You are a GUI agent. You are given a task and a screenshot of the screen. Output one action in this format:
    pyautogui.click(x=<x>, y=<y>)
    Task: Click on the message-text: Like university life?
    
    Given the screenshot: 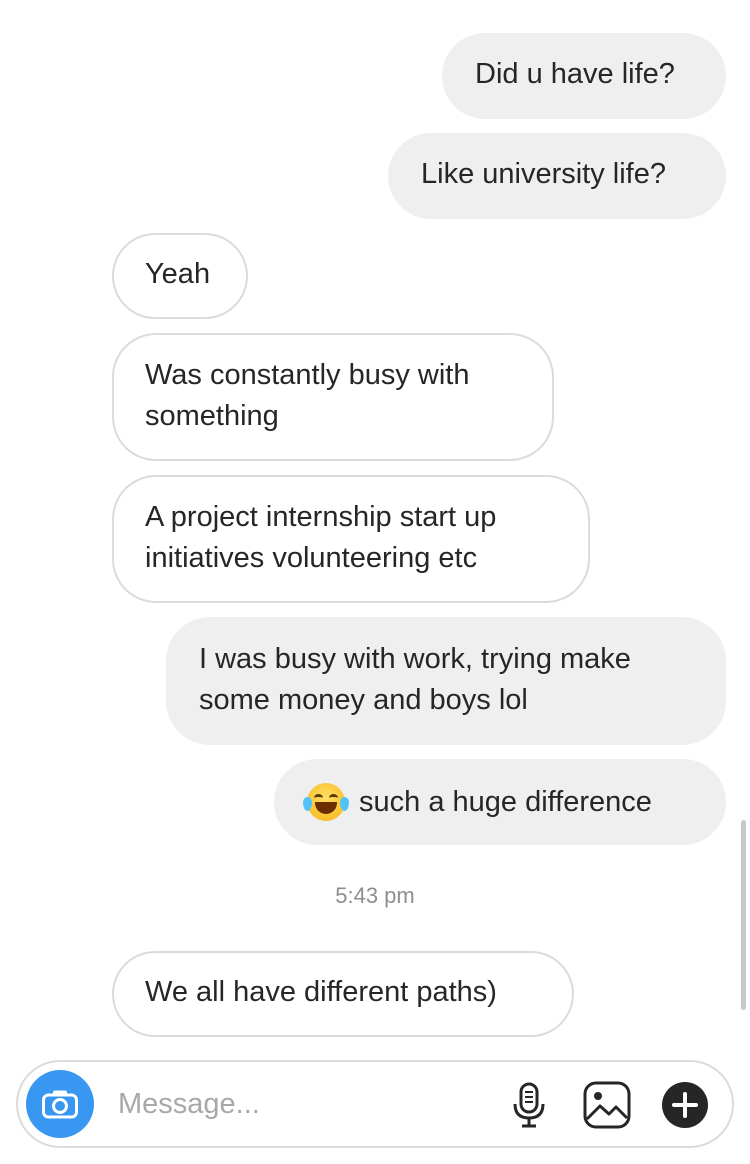 What is the action you would take?
    pyautogui.click(x=543, y=174)
    